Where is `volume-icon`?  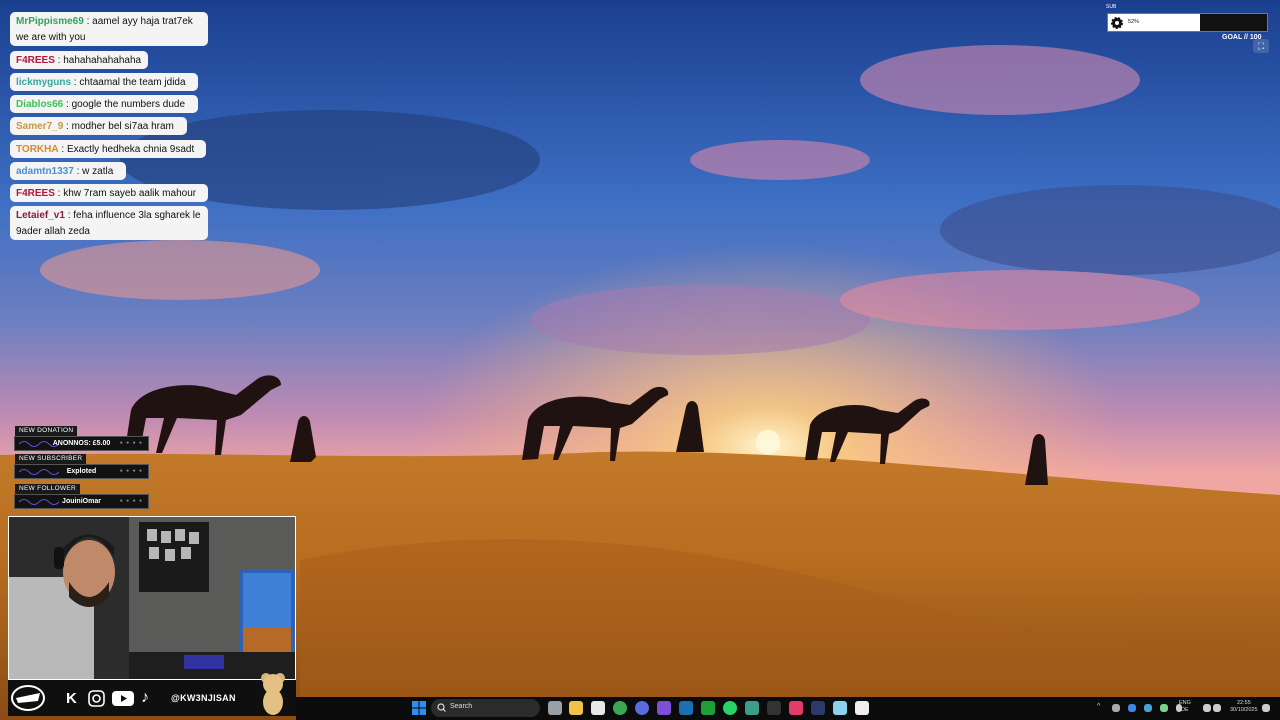 volume-icon is located at coordinates (1217, 708).